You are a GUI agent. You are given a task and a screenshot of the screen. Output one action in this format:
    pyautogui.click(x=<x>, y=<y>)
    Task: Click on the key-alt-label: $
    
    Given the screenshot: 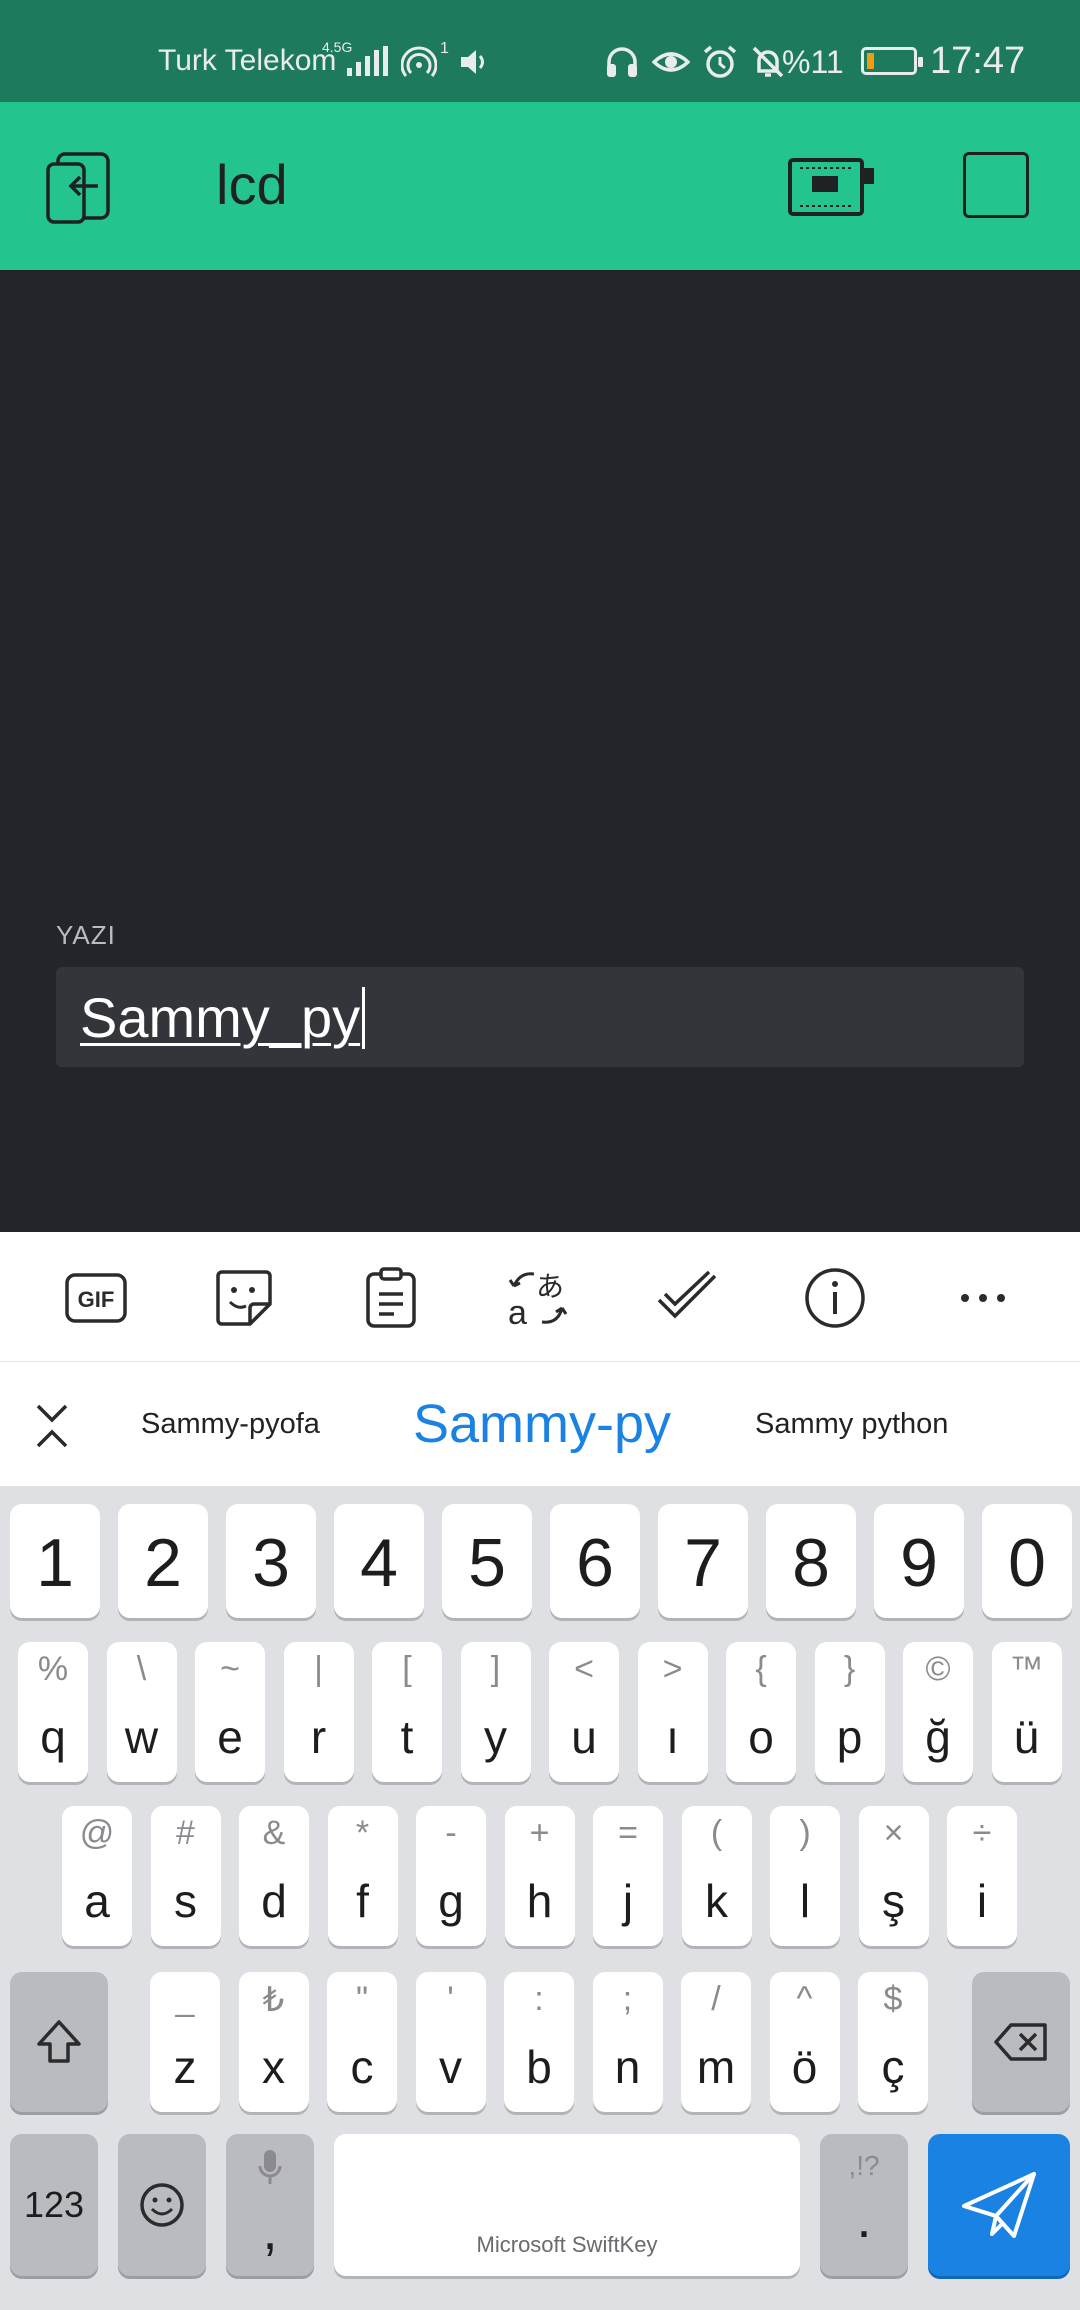 What is the action you would take?
    pyautogui.click(x=893, y=1999)
    